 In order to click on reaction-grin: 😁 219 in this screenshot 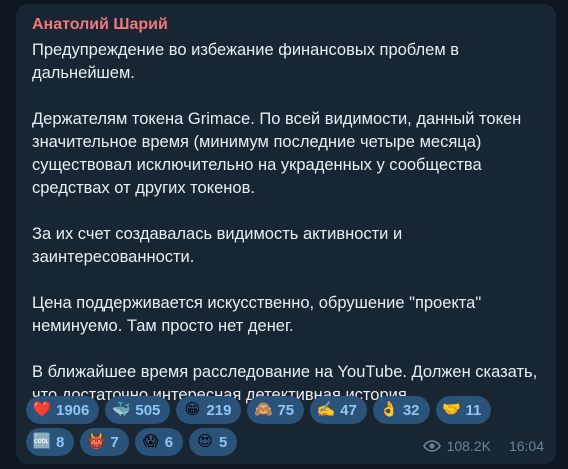, I will do `click(209, 410)`.